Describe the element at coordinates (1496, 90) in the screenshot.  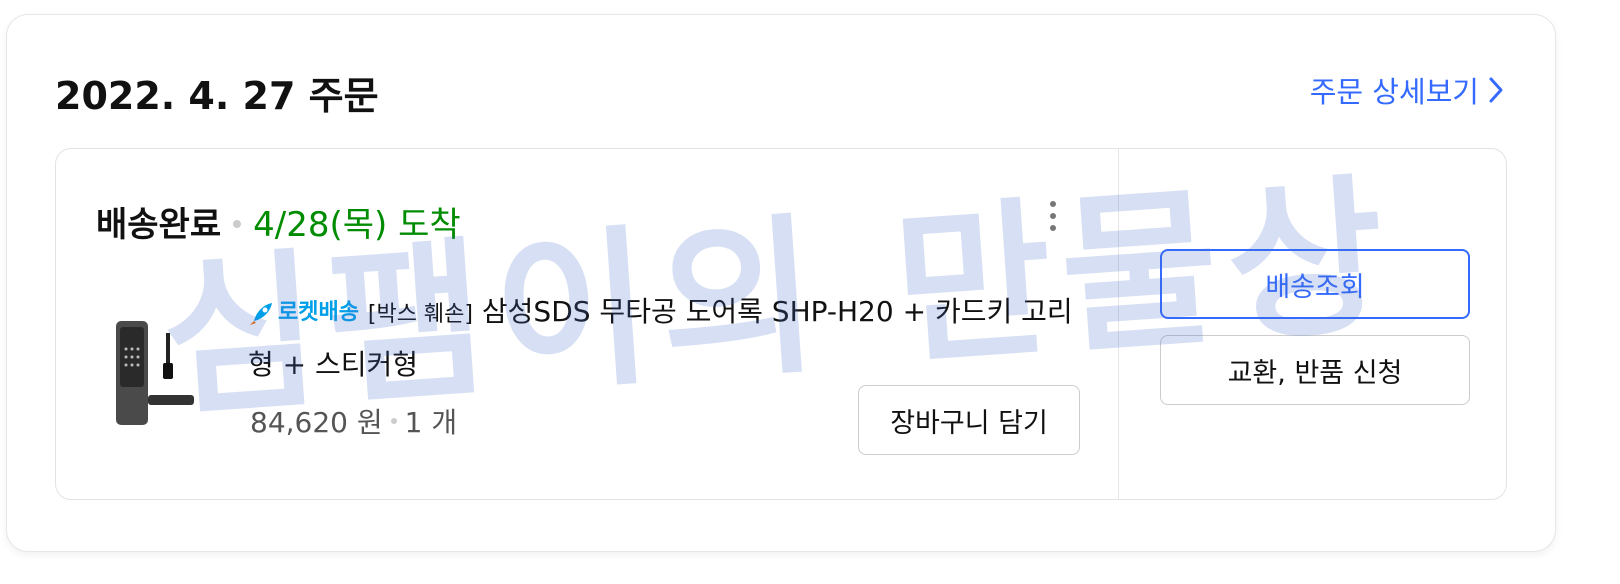
I see `chevron-right-icon` at that location.